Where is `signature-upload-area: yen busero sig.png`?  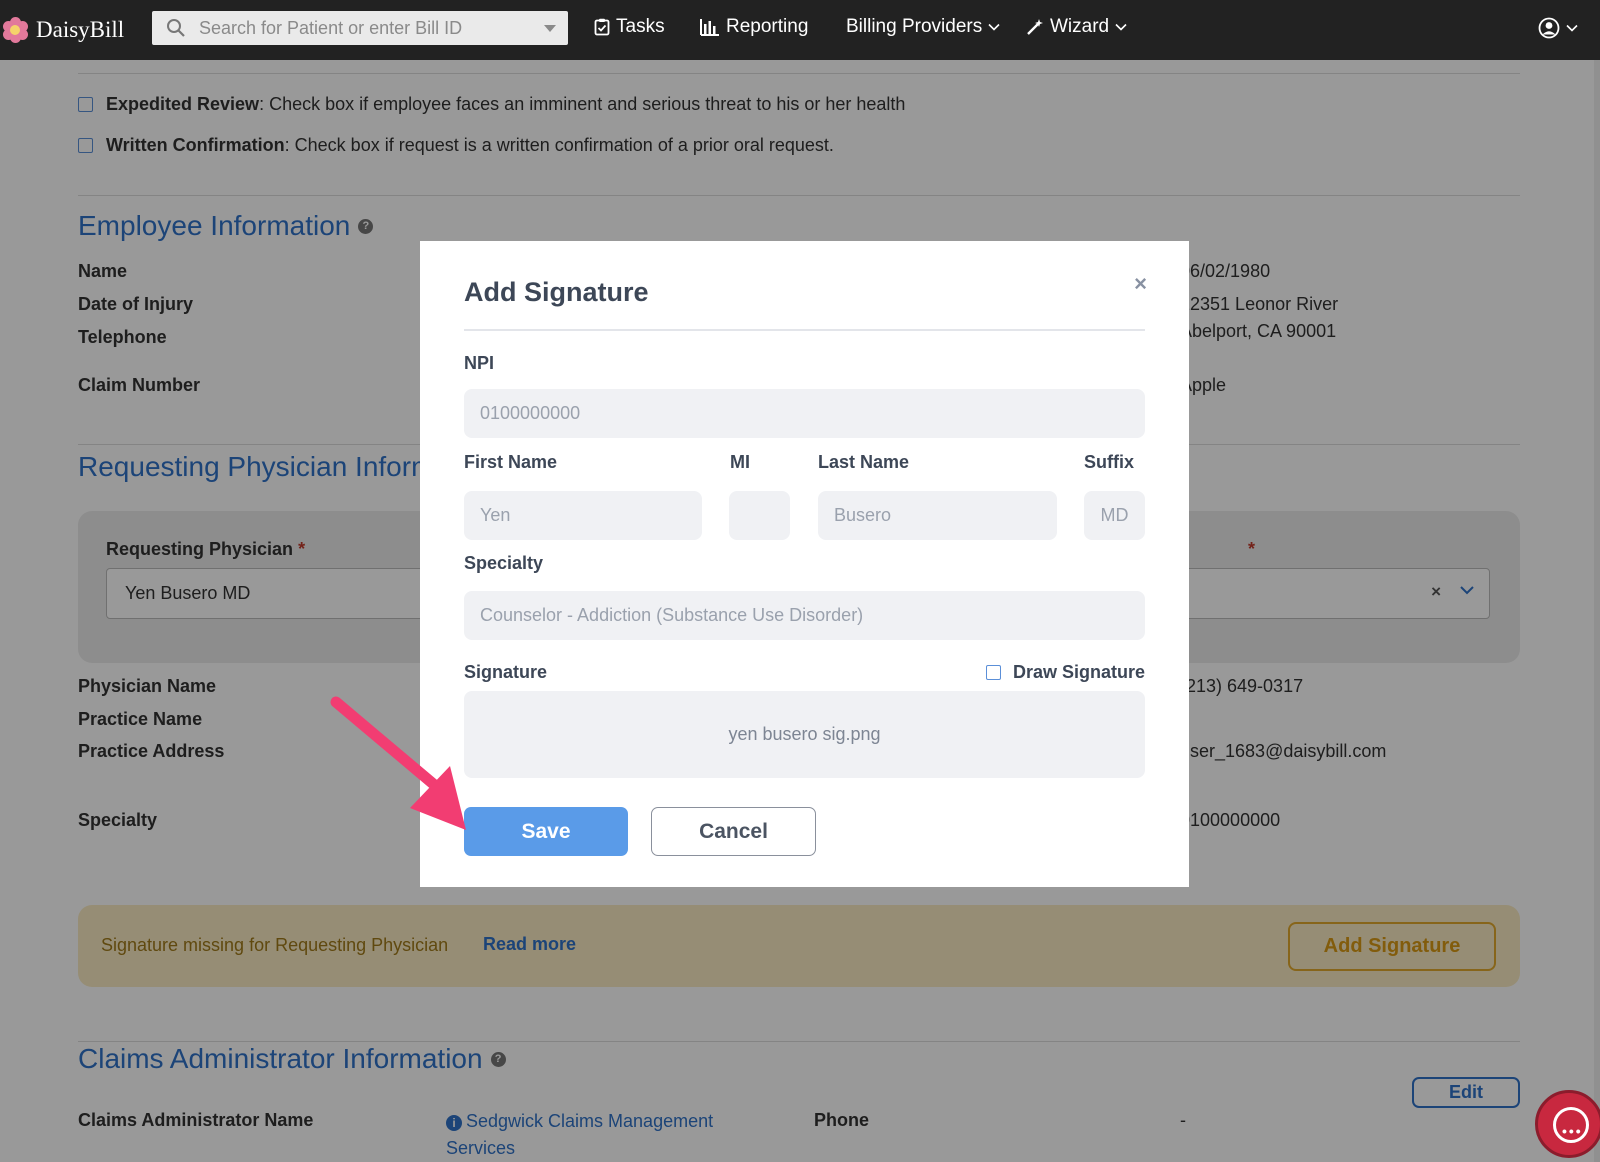 signature-upload-area: yen busero sig.png is located at coordinates (804, 734).